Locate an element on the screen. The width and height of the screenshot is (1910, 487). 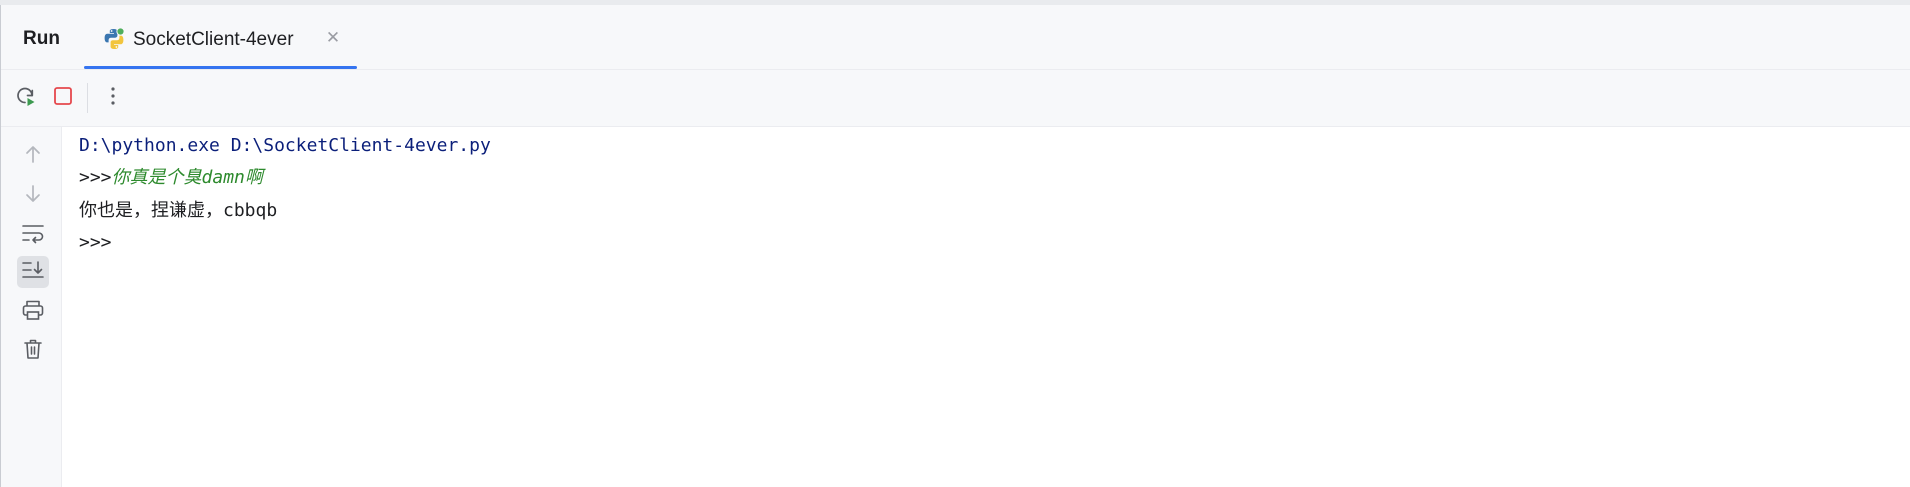
toolbar-separator is located at coordinates (87, 98).